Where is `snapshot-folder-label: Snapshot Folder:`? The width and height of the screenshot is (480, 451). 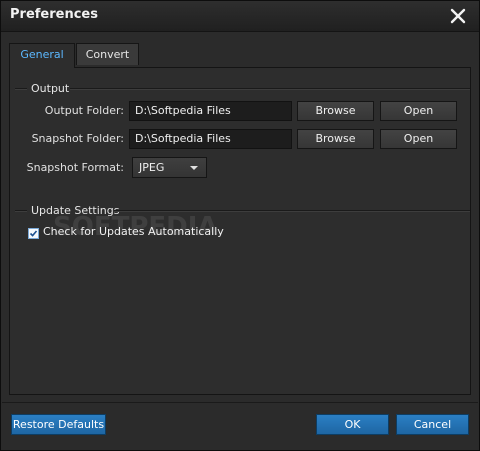
snapshot-folder-label: Snapshot Folder: is located at coordinates (77, 138).